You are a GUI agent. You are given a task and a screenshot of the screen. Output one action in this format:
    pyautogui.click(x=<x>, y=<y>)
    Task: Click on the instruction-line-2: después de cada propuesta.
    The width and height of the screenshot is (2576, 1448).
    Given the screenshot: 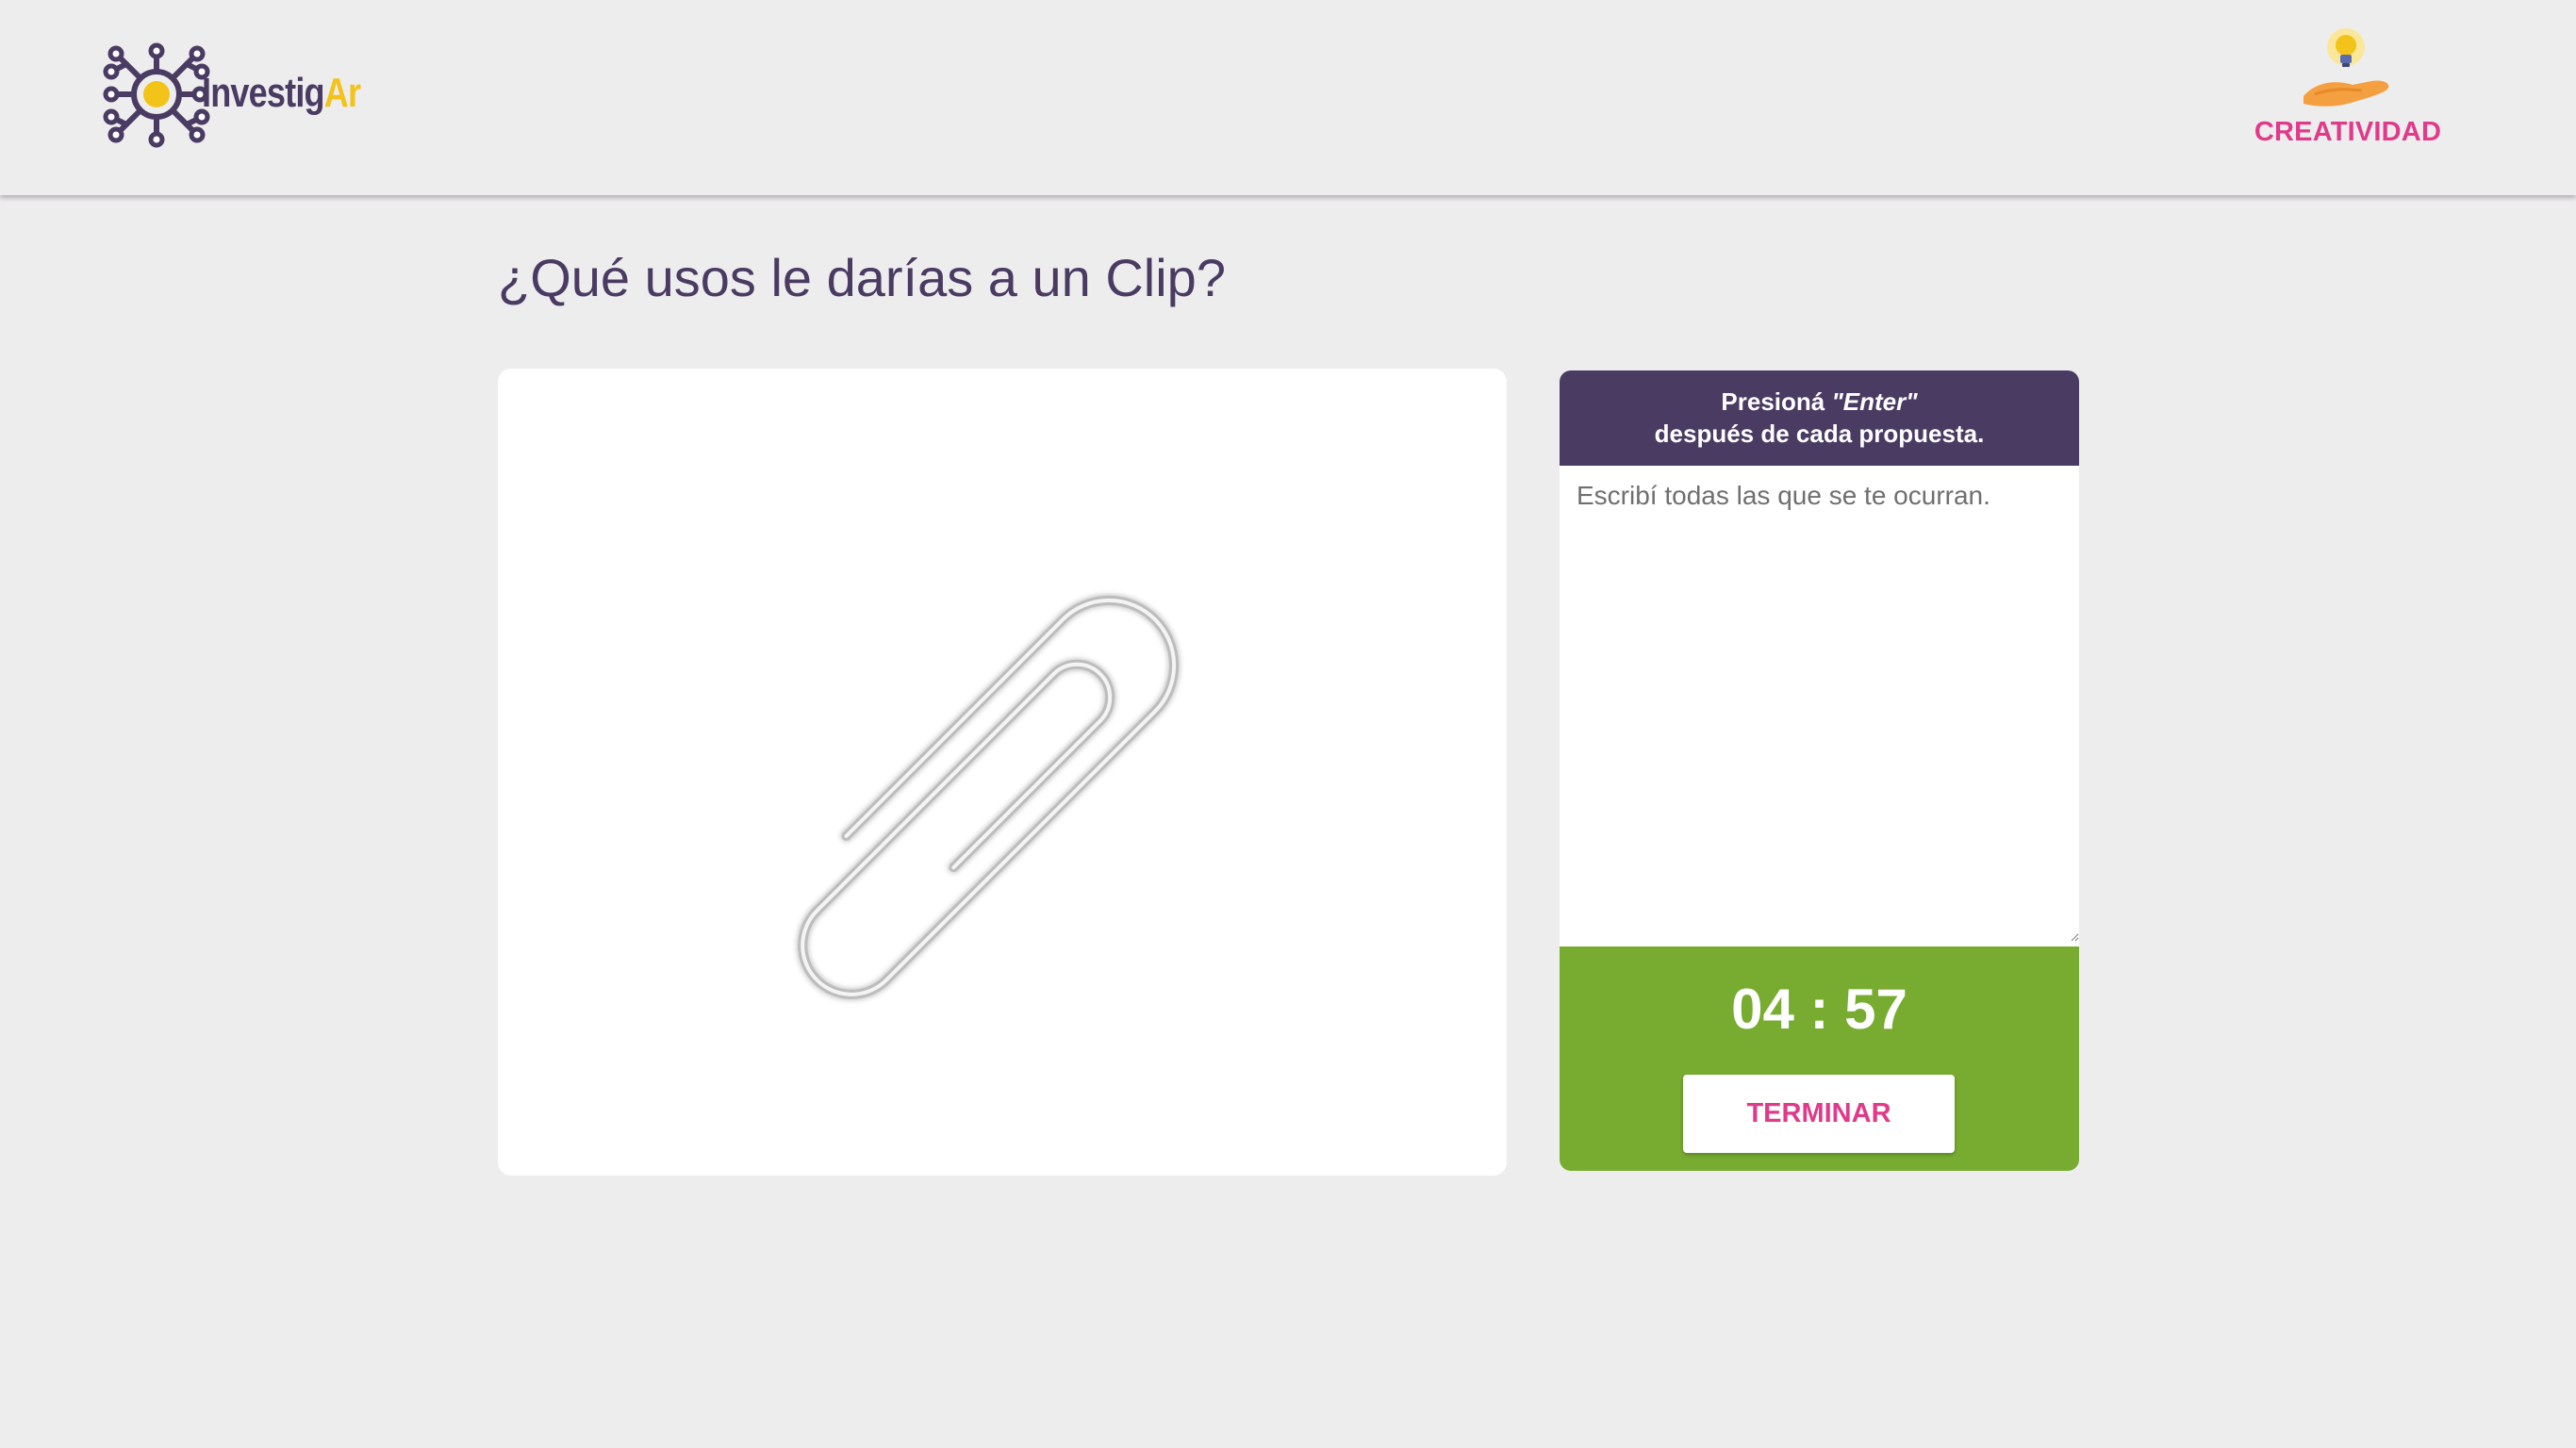 What is the action you would take?
    pyautogui.click(x=1819, y=434)
    